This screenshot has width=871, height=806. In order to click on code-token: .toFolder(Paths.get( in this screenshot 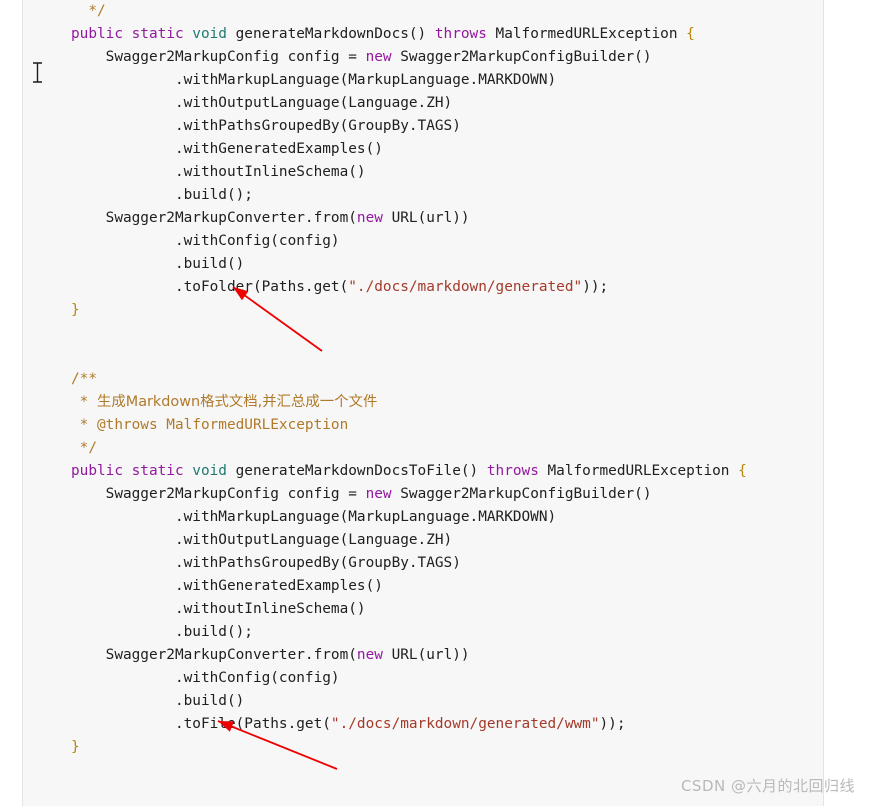, I will do `click(210, 287)`.